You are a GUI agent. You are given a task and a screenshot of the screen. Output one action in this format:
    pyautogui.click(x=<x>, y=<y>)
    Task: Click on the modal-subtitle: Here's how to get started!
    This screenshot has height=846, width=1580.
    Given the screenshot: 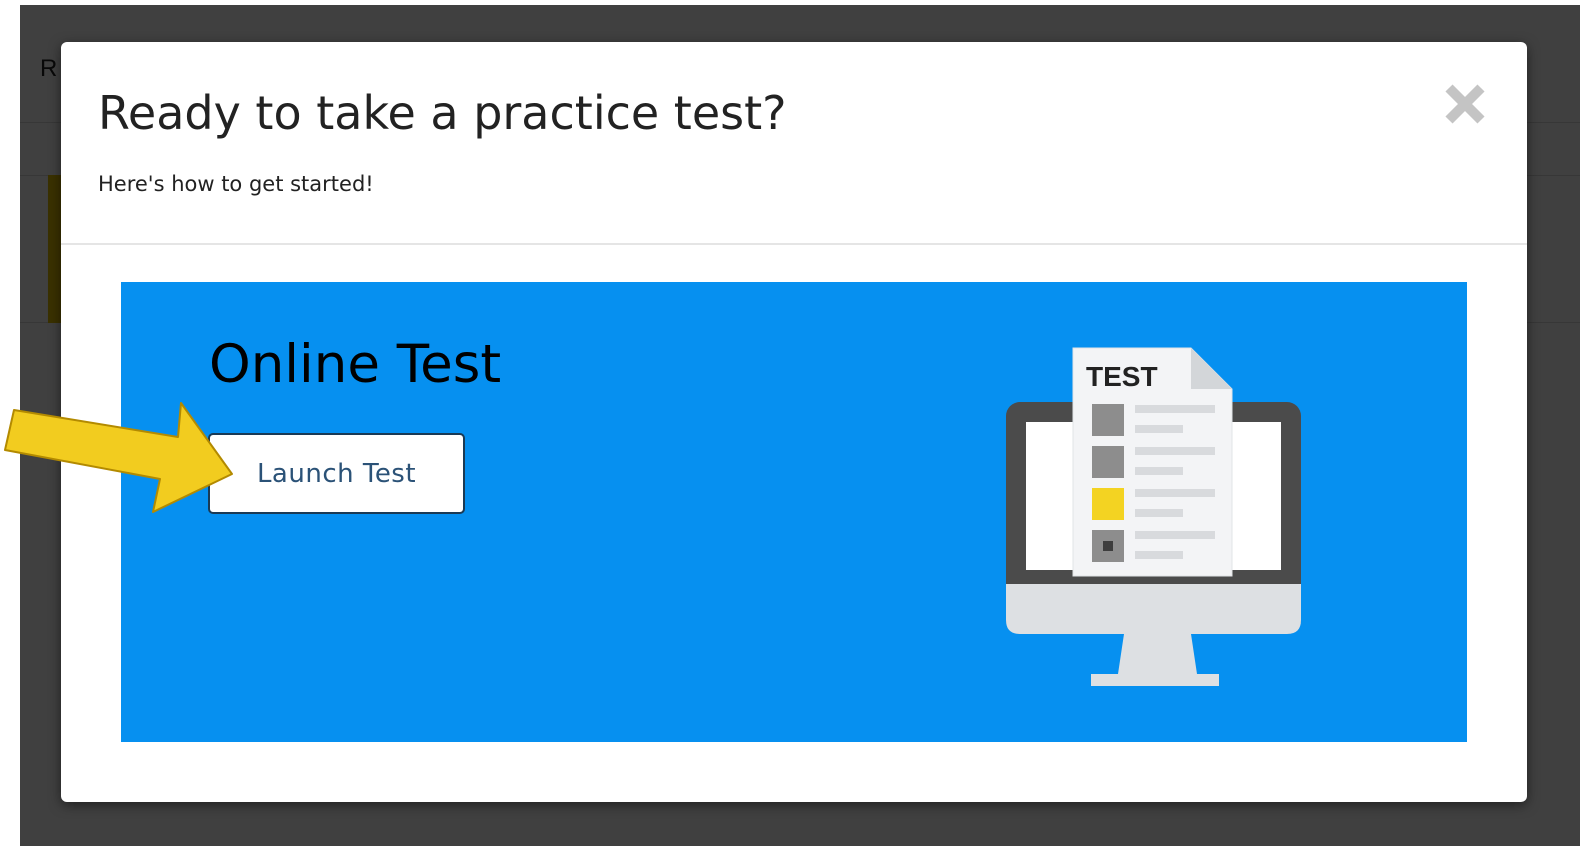 What is the action you would take?
    pyautogui.click(x=236, y=184)
    